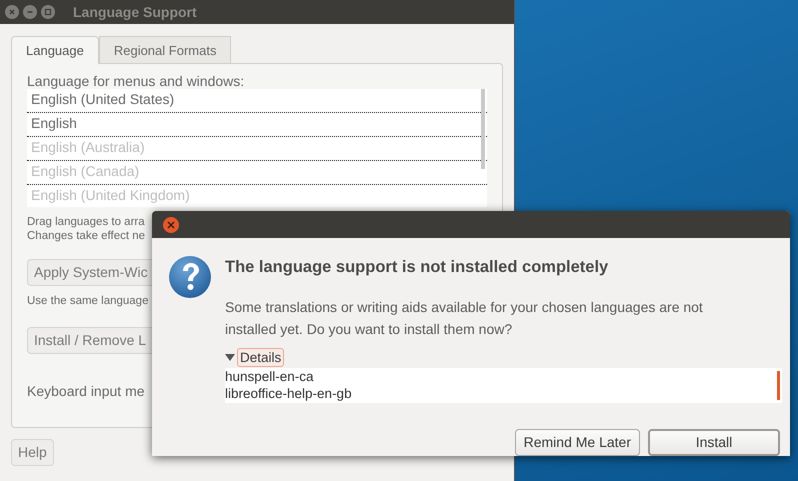 This screenshot has width=798, height=481. Describe the element at coordinates (577, 442) in the screenshot. I see `remind-later-button: Remind Me Later` at that location.